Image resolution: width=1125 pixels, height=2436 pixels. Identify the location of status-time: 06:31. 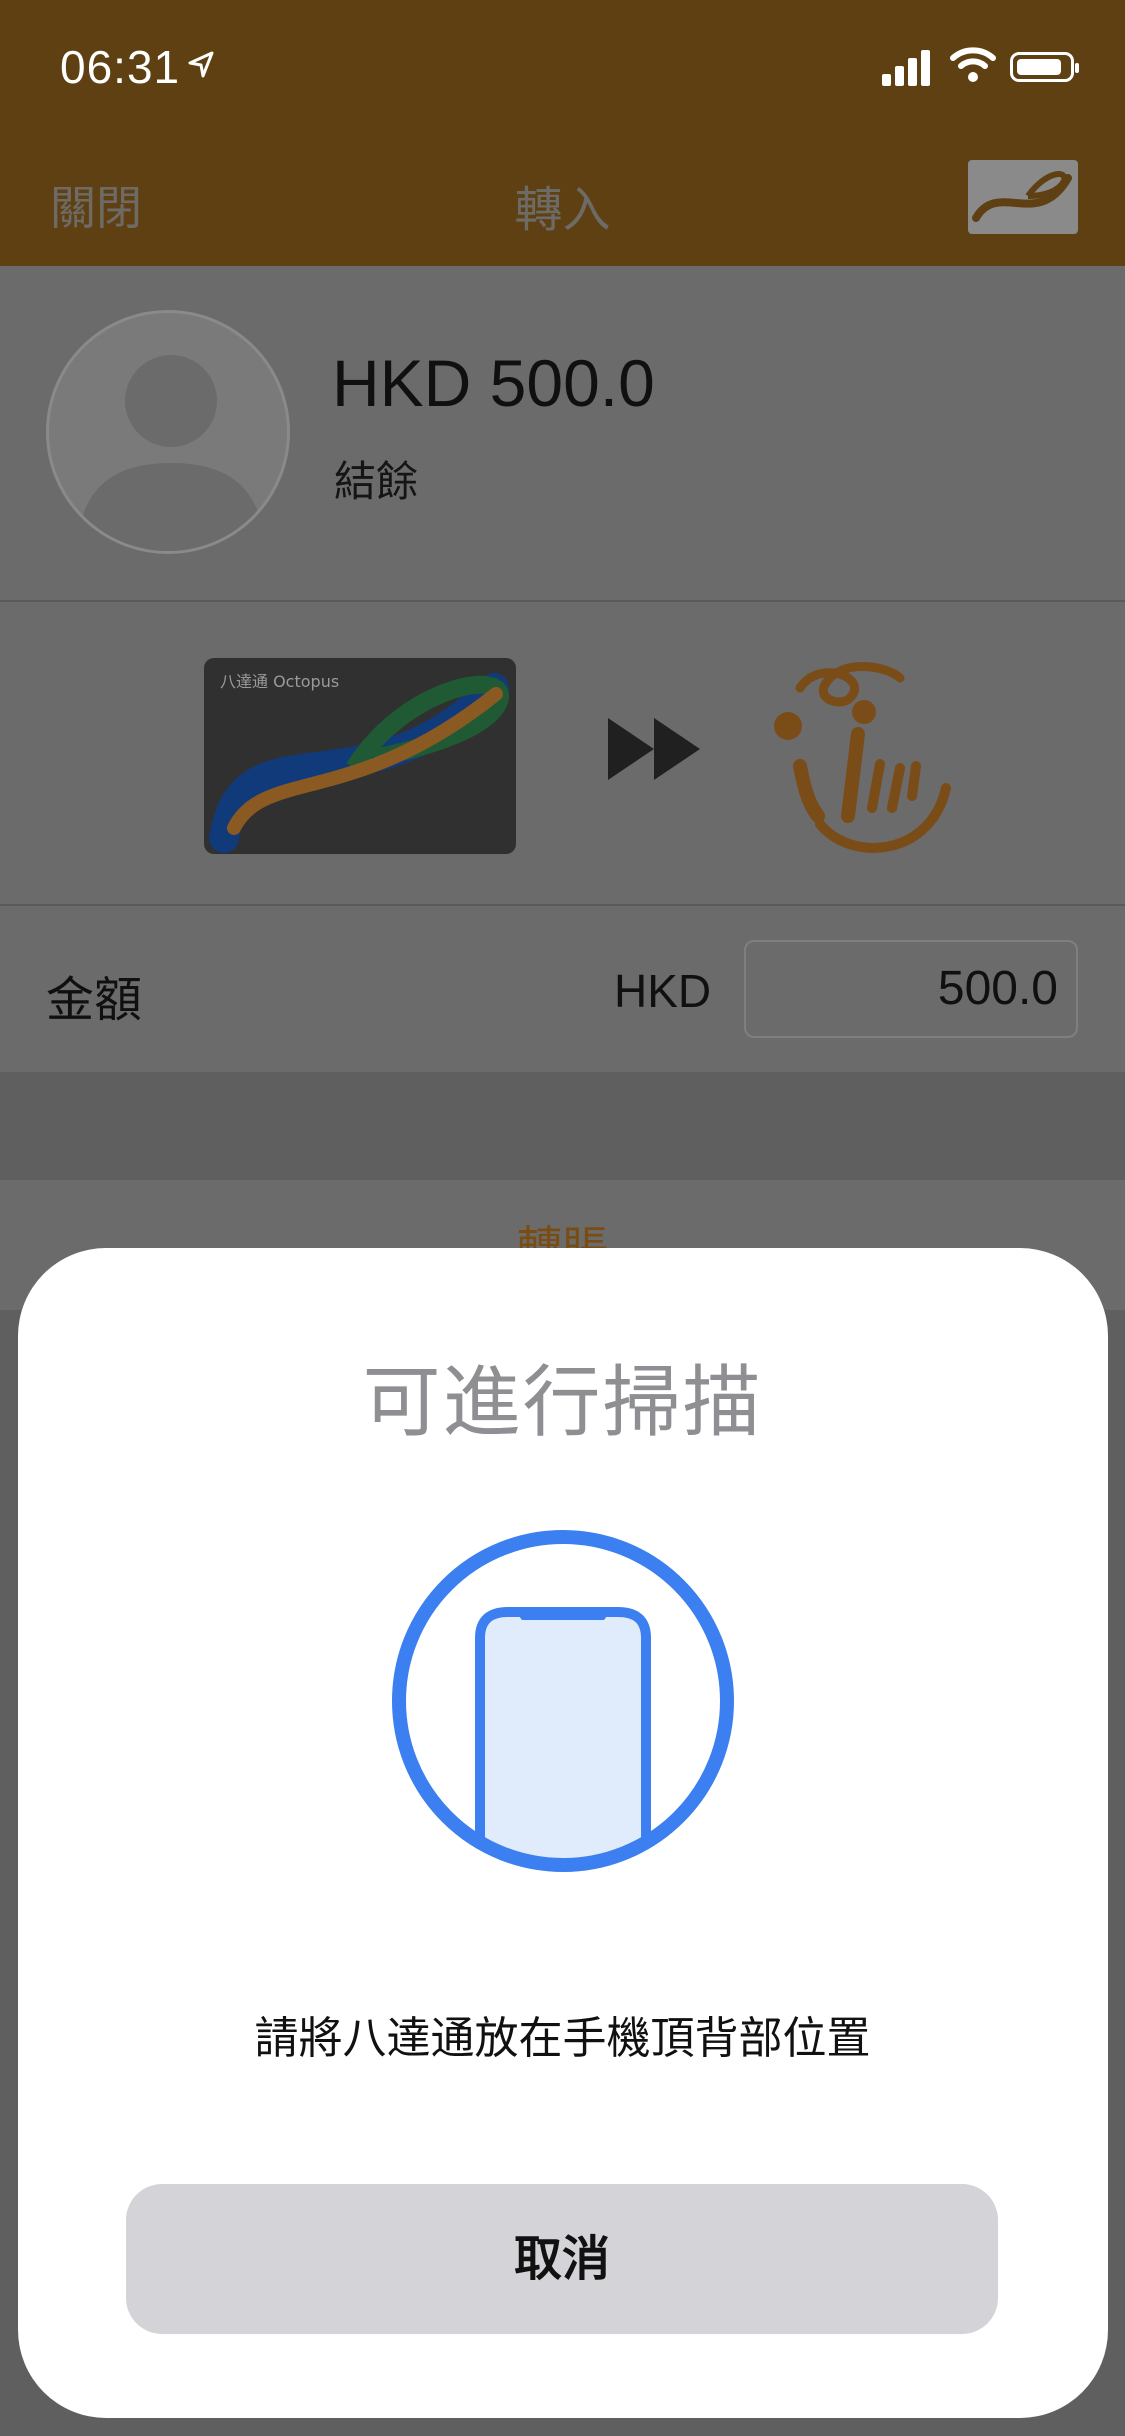
(120, 67).